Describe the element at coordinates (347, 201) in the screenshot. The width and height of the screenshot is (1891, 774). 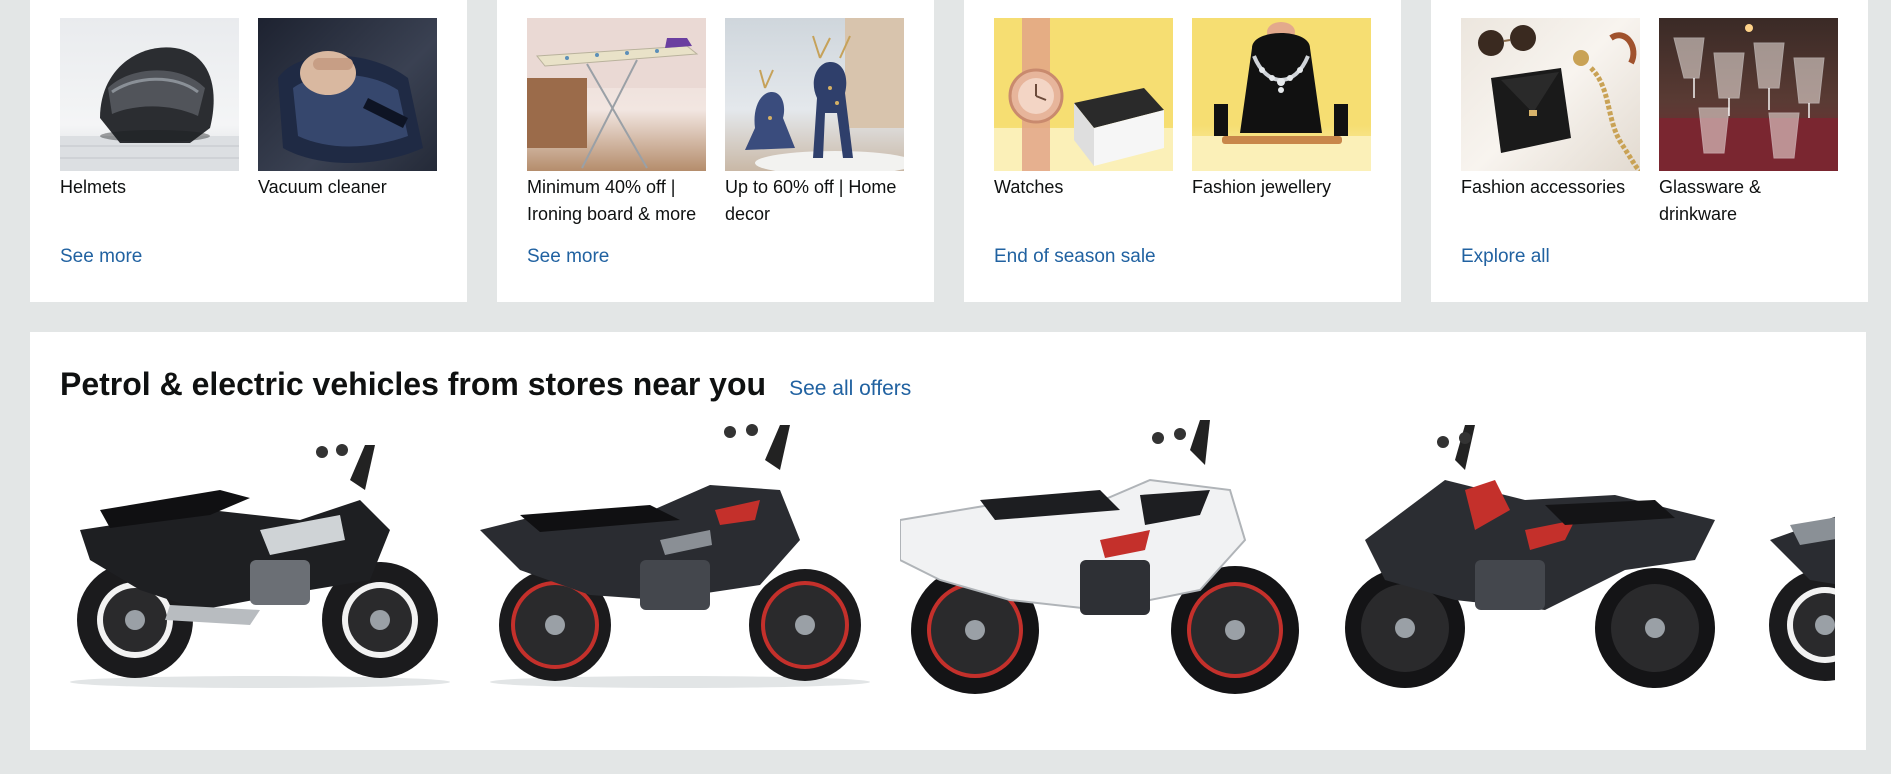
I see `tile-label: Vacuum cleaner` at that location.